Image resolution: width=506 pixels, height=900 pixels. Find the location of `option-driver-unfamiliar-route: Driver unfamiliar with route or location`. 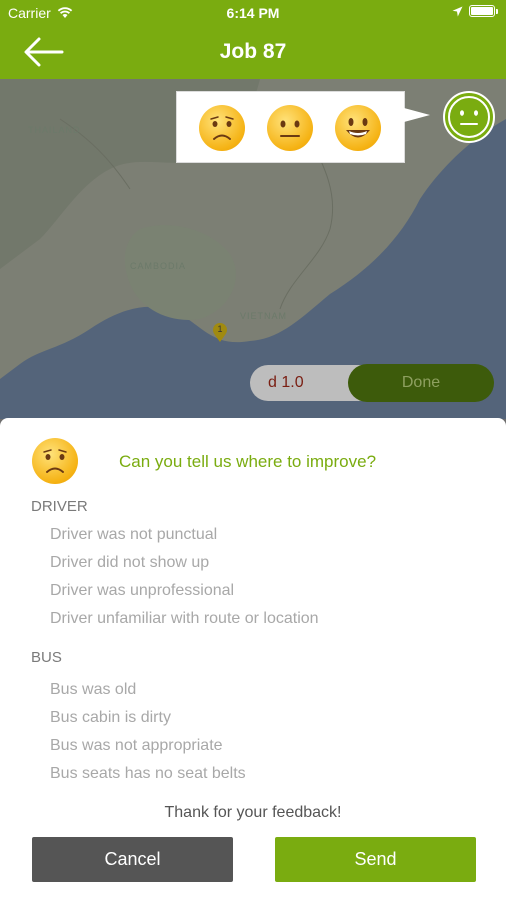

option-driver-unfamiliar-route: Driver unfamiliar with route or location is located at coordinates (184, 619).